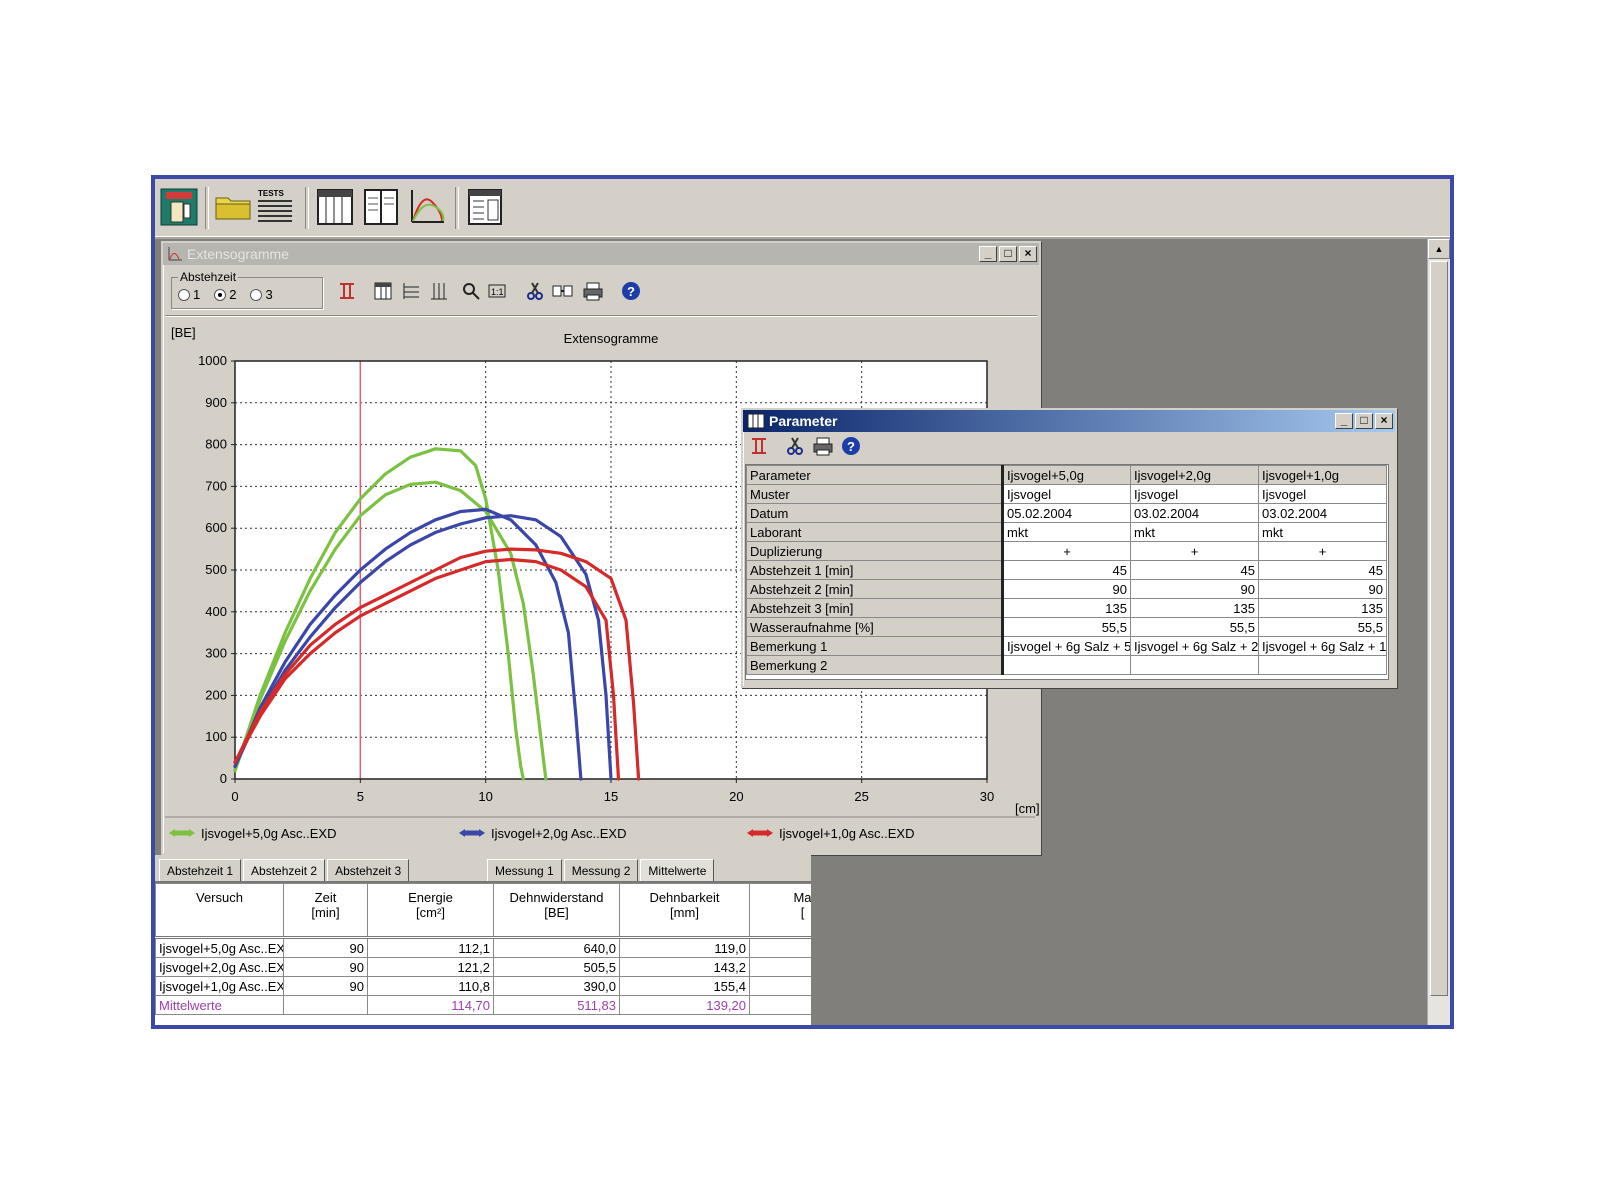 This screenshot has height=1200, width=1600. I want to click on legend-entry-green: Ijsvogel+5,0g Asc..EXD, so click(253, 833).